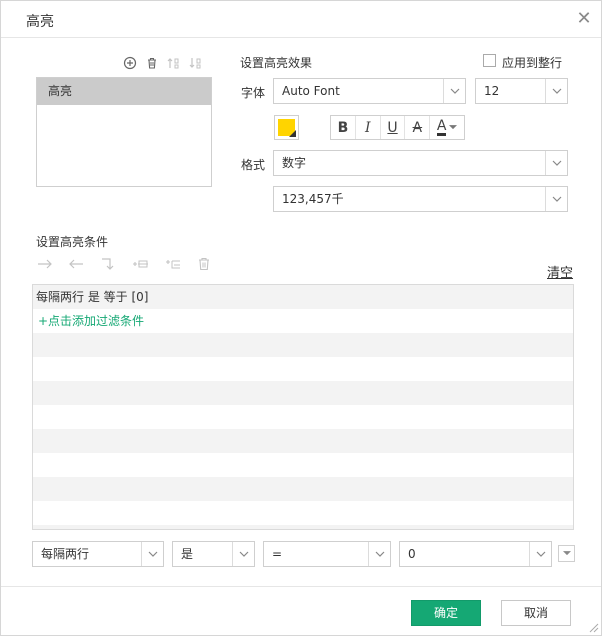  I want to click on font-size-value: 12, so click(492, 91).